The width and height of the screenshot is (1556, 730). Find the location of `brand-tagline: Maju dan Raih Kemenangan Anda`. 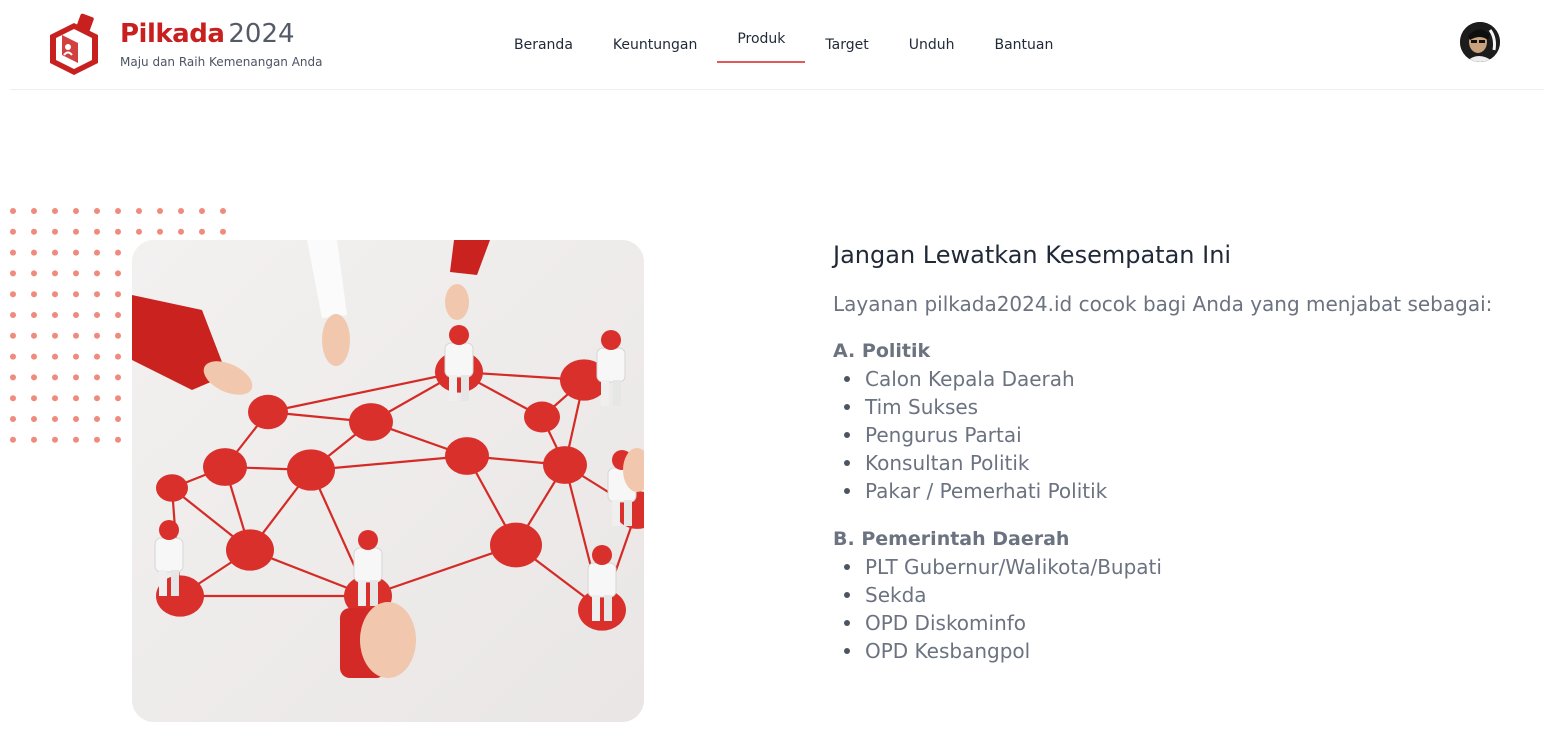

brand-tagline: Maju dan Raih Kemenangan Anda is located at coordinates (221, 62).